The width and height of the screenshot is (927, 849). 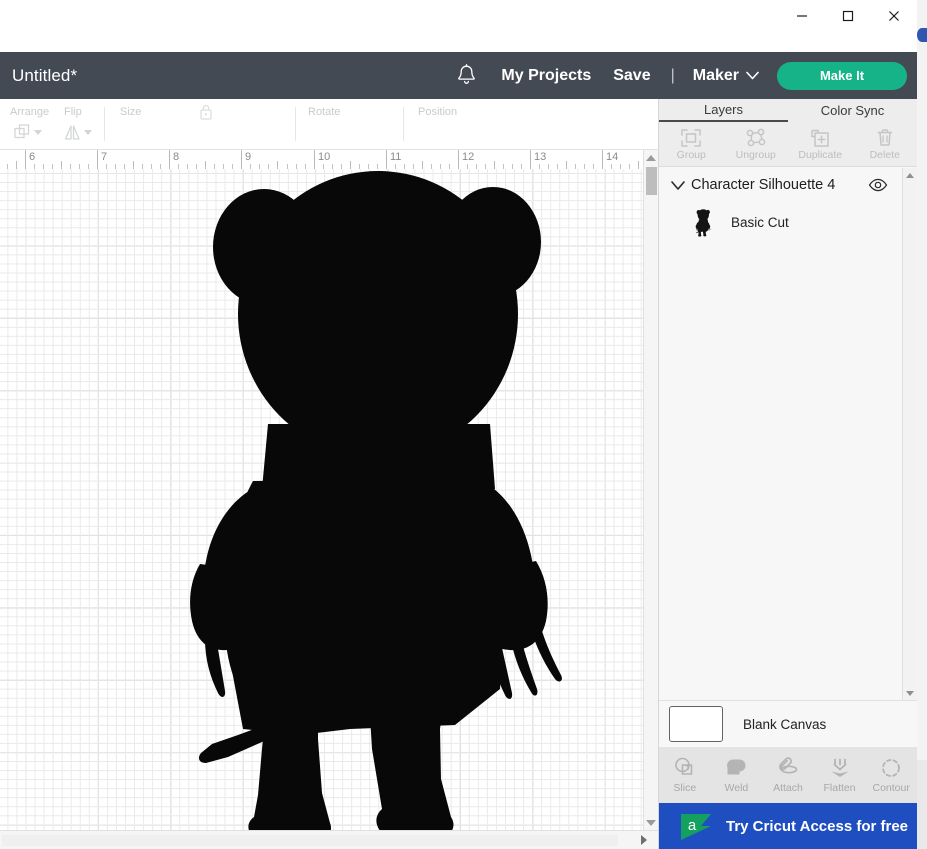 I want to click on canvas-horizontal-scrollbar, so click(x=329, y=839).